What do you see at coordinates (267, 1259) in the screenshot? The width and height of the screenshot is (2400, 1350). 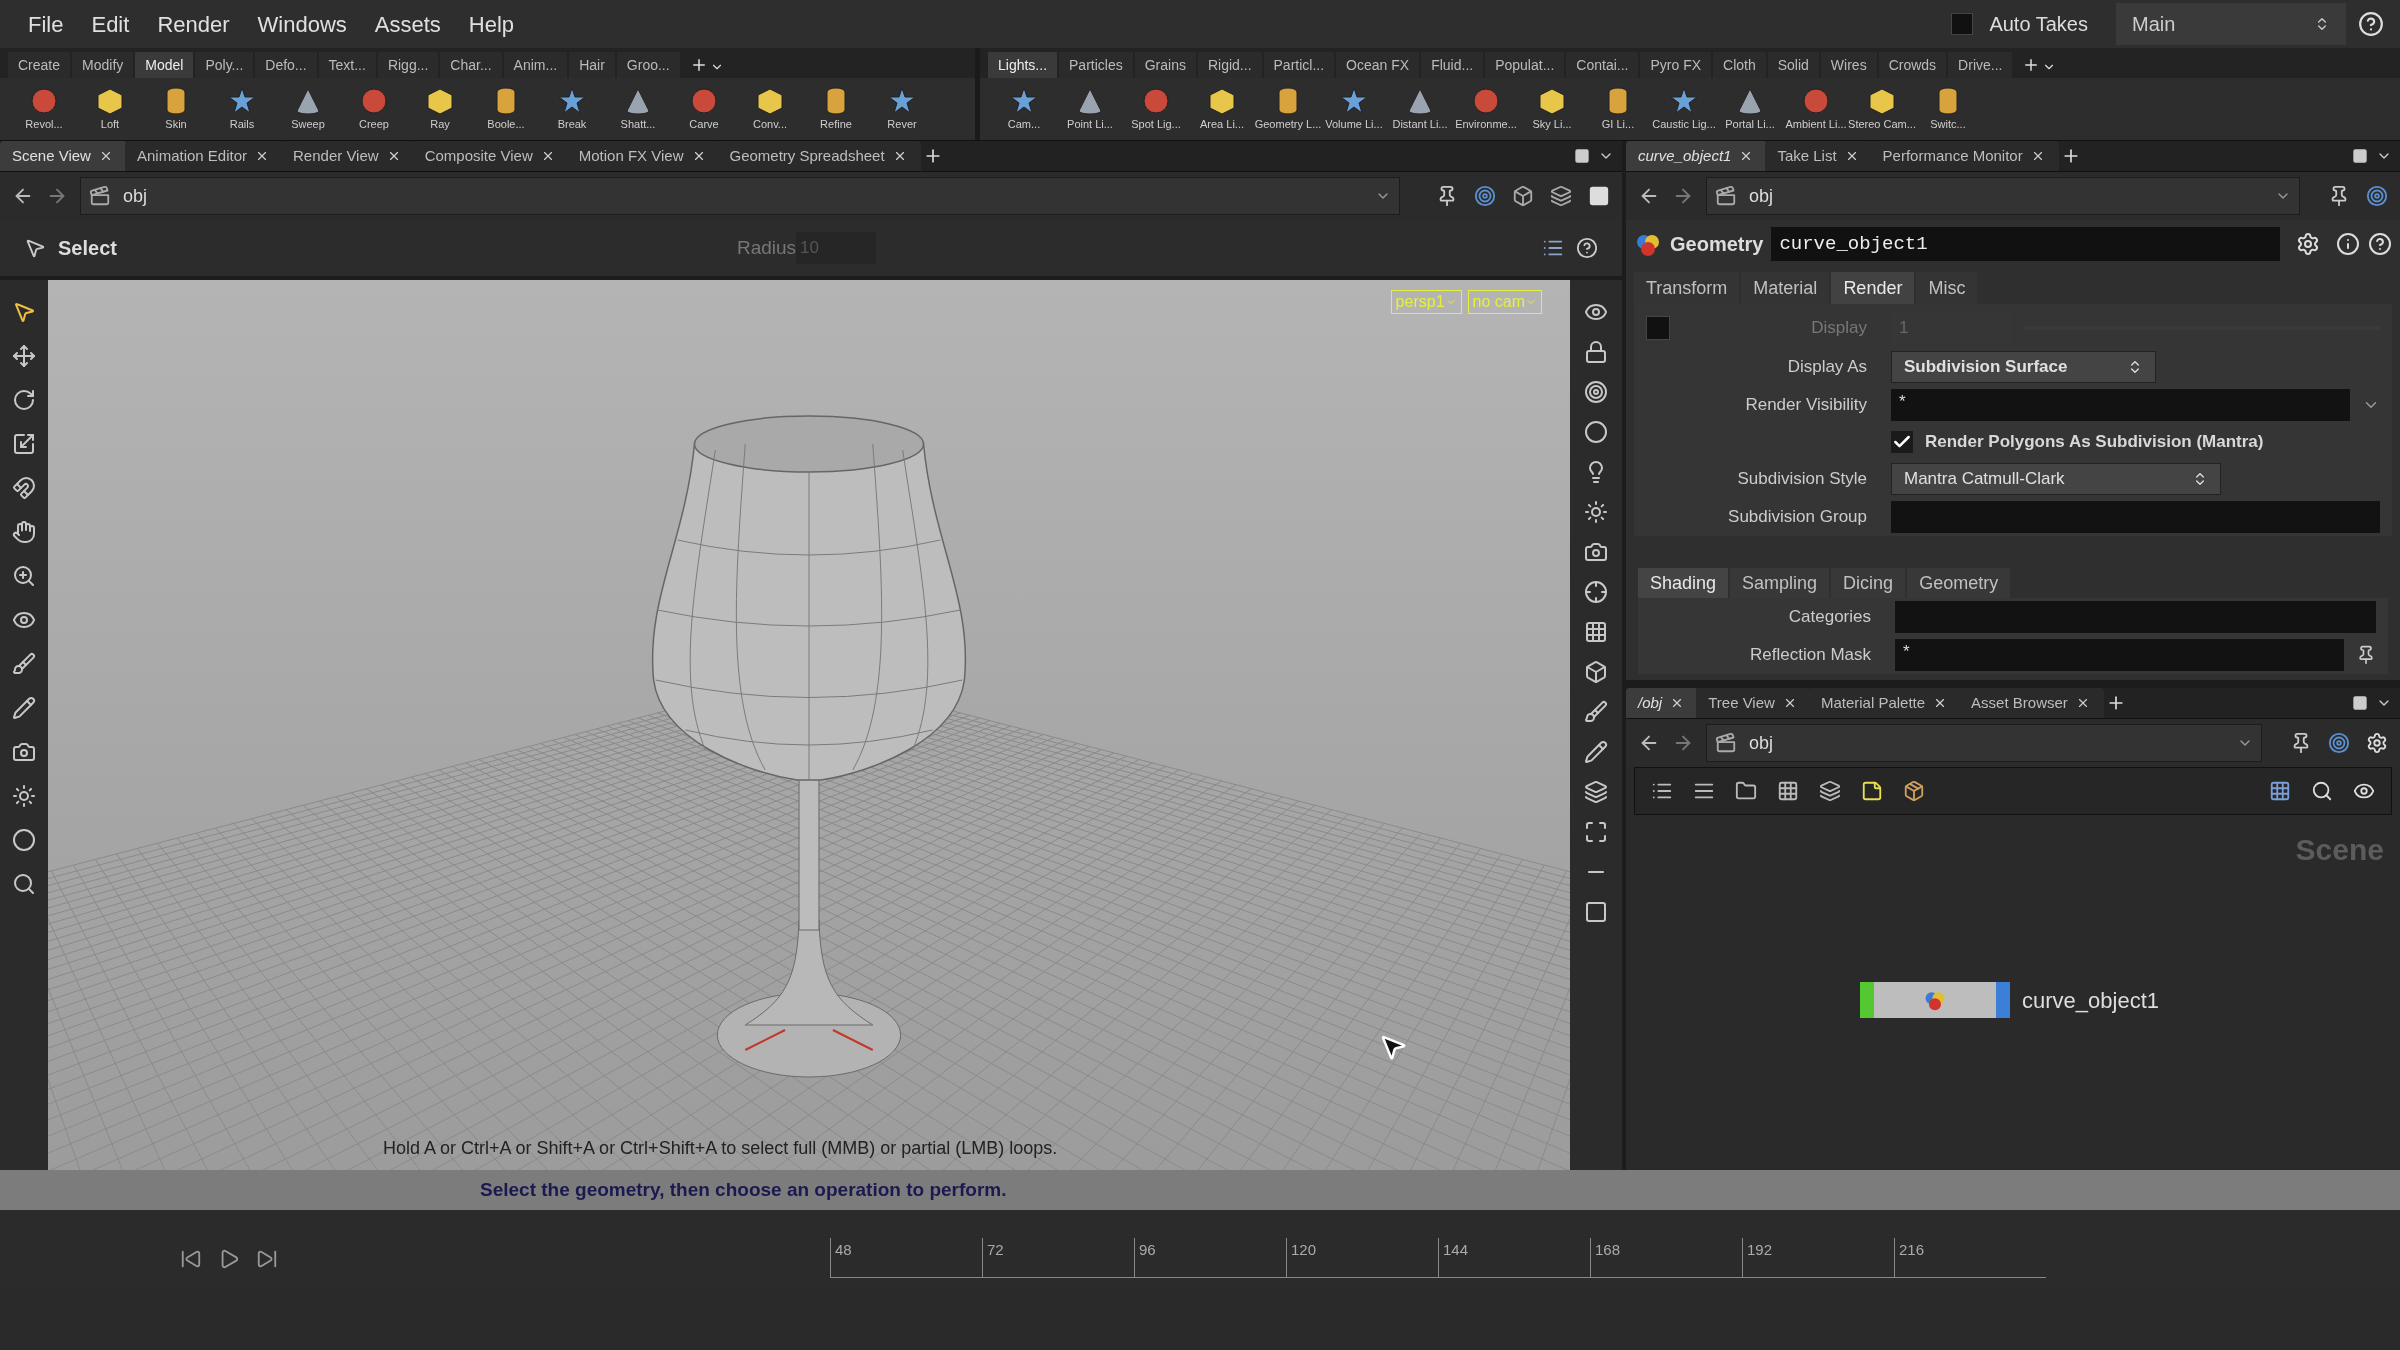 I see `skip-forward-icon` at bounding box center [267, 1259].